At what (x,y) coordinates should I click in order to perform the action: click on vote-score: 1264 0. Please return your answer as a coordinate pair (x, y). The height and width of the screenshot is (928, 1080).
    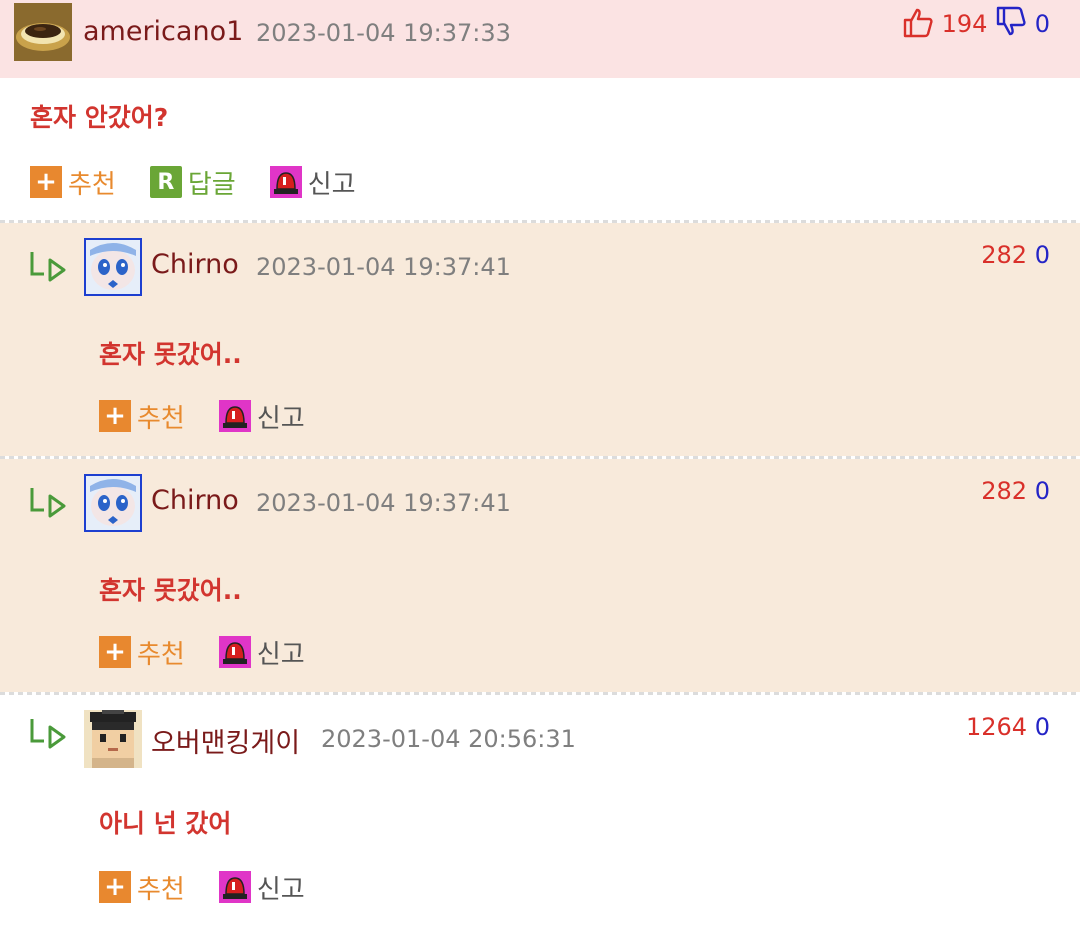
    Looking at the image, I should click on (1008, 727).